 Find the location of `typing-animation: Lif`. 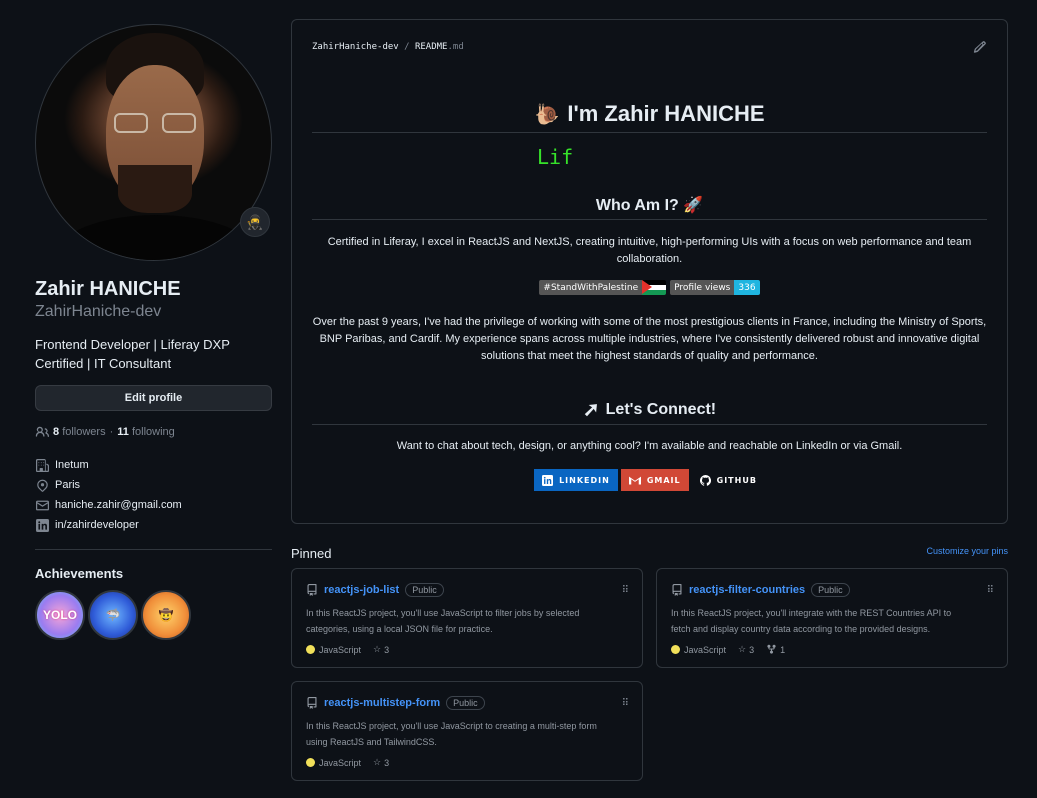

typing-animation: Lif is located at coordinates (555, 157).